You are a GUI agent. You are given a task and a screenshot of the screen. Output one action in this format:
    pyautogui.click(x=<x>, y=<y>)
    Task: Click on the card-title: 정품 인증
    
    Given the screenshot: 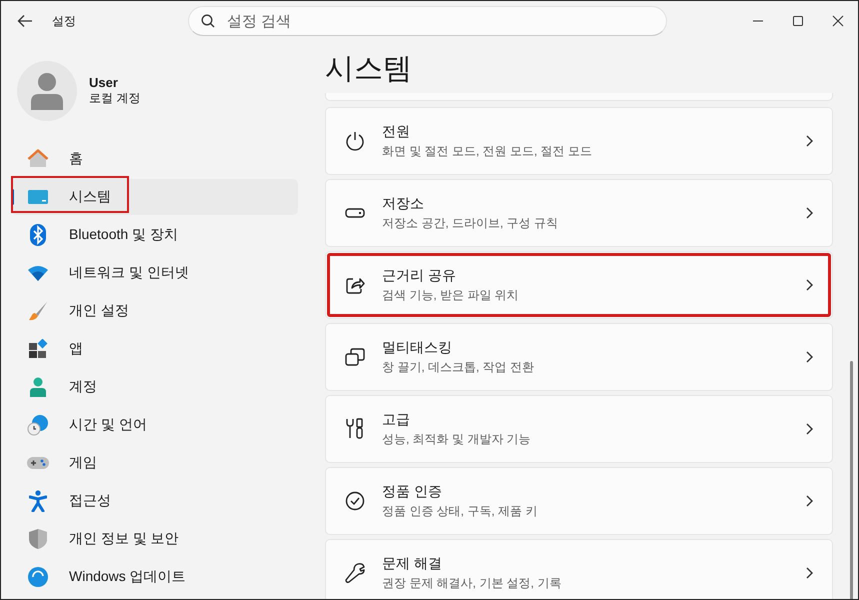 What is the action you would take?
    pyautogui.click(x=412, y=491)
    